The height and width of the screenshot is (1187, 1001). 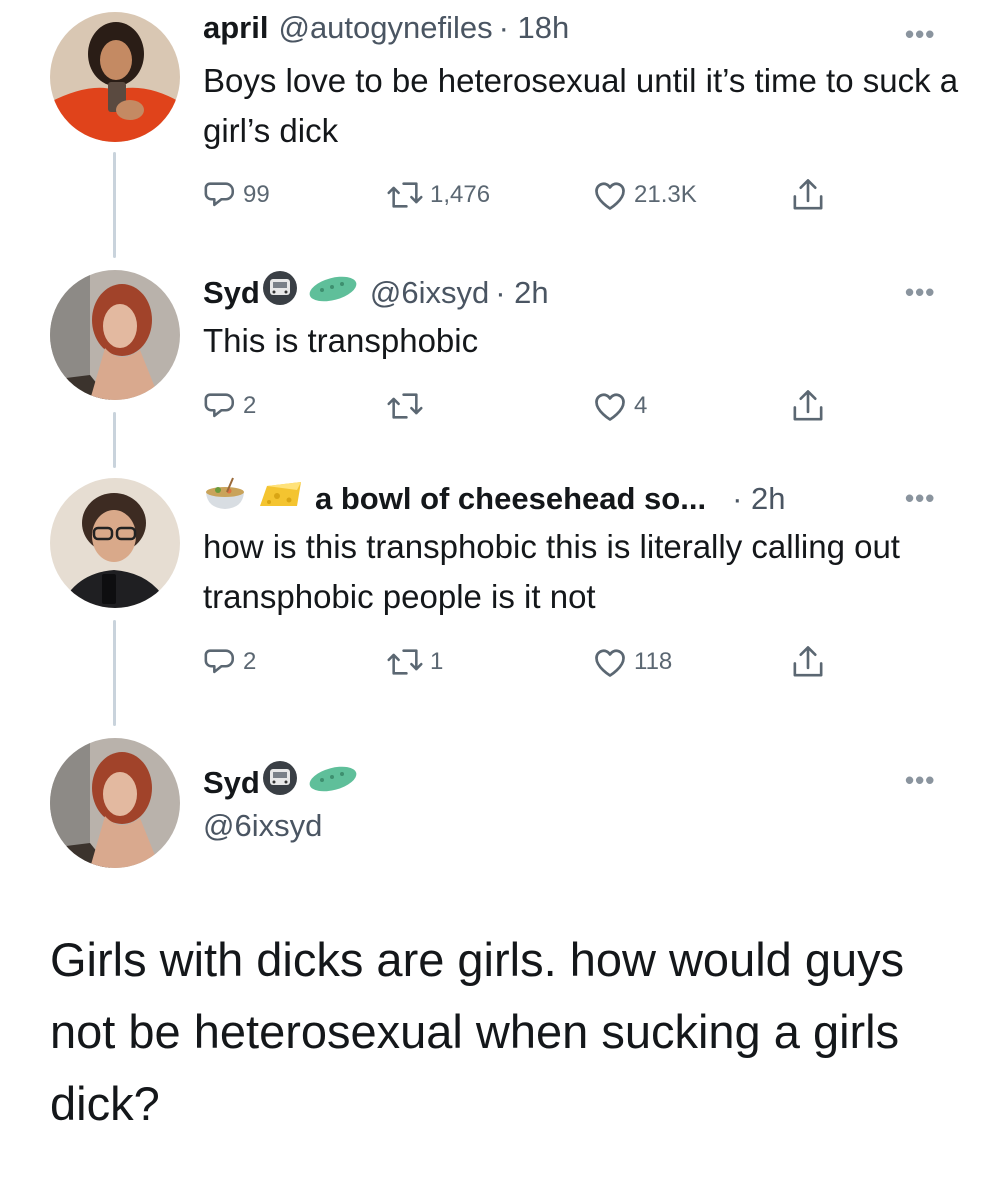 I want to click on main-tweet-header: Syd, so click(x=281, y=783).